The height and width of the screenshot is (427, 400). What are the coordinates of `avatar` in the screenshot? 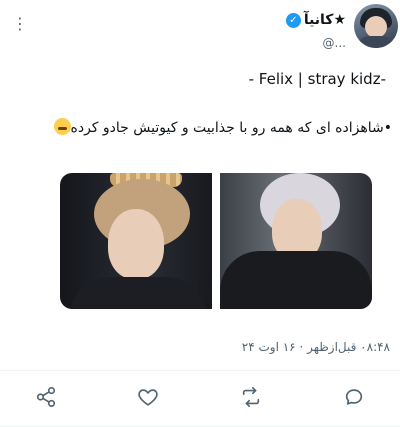 It's located at (376, 26).